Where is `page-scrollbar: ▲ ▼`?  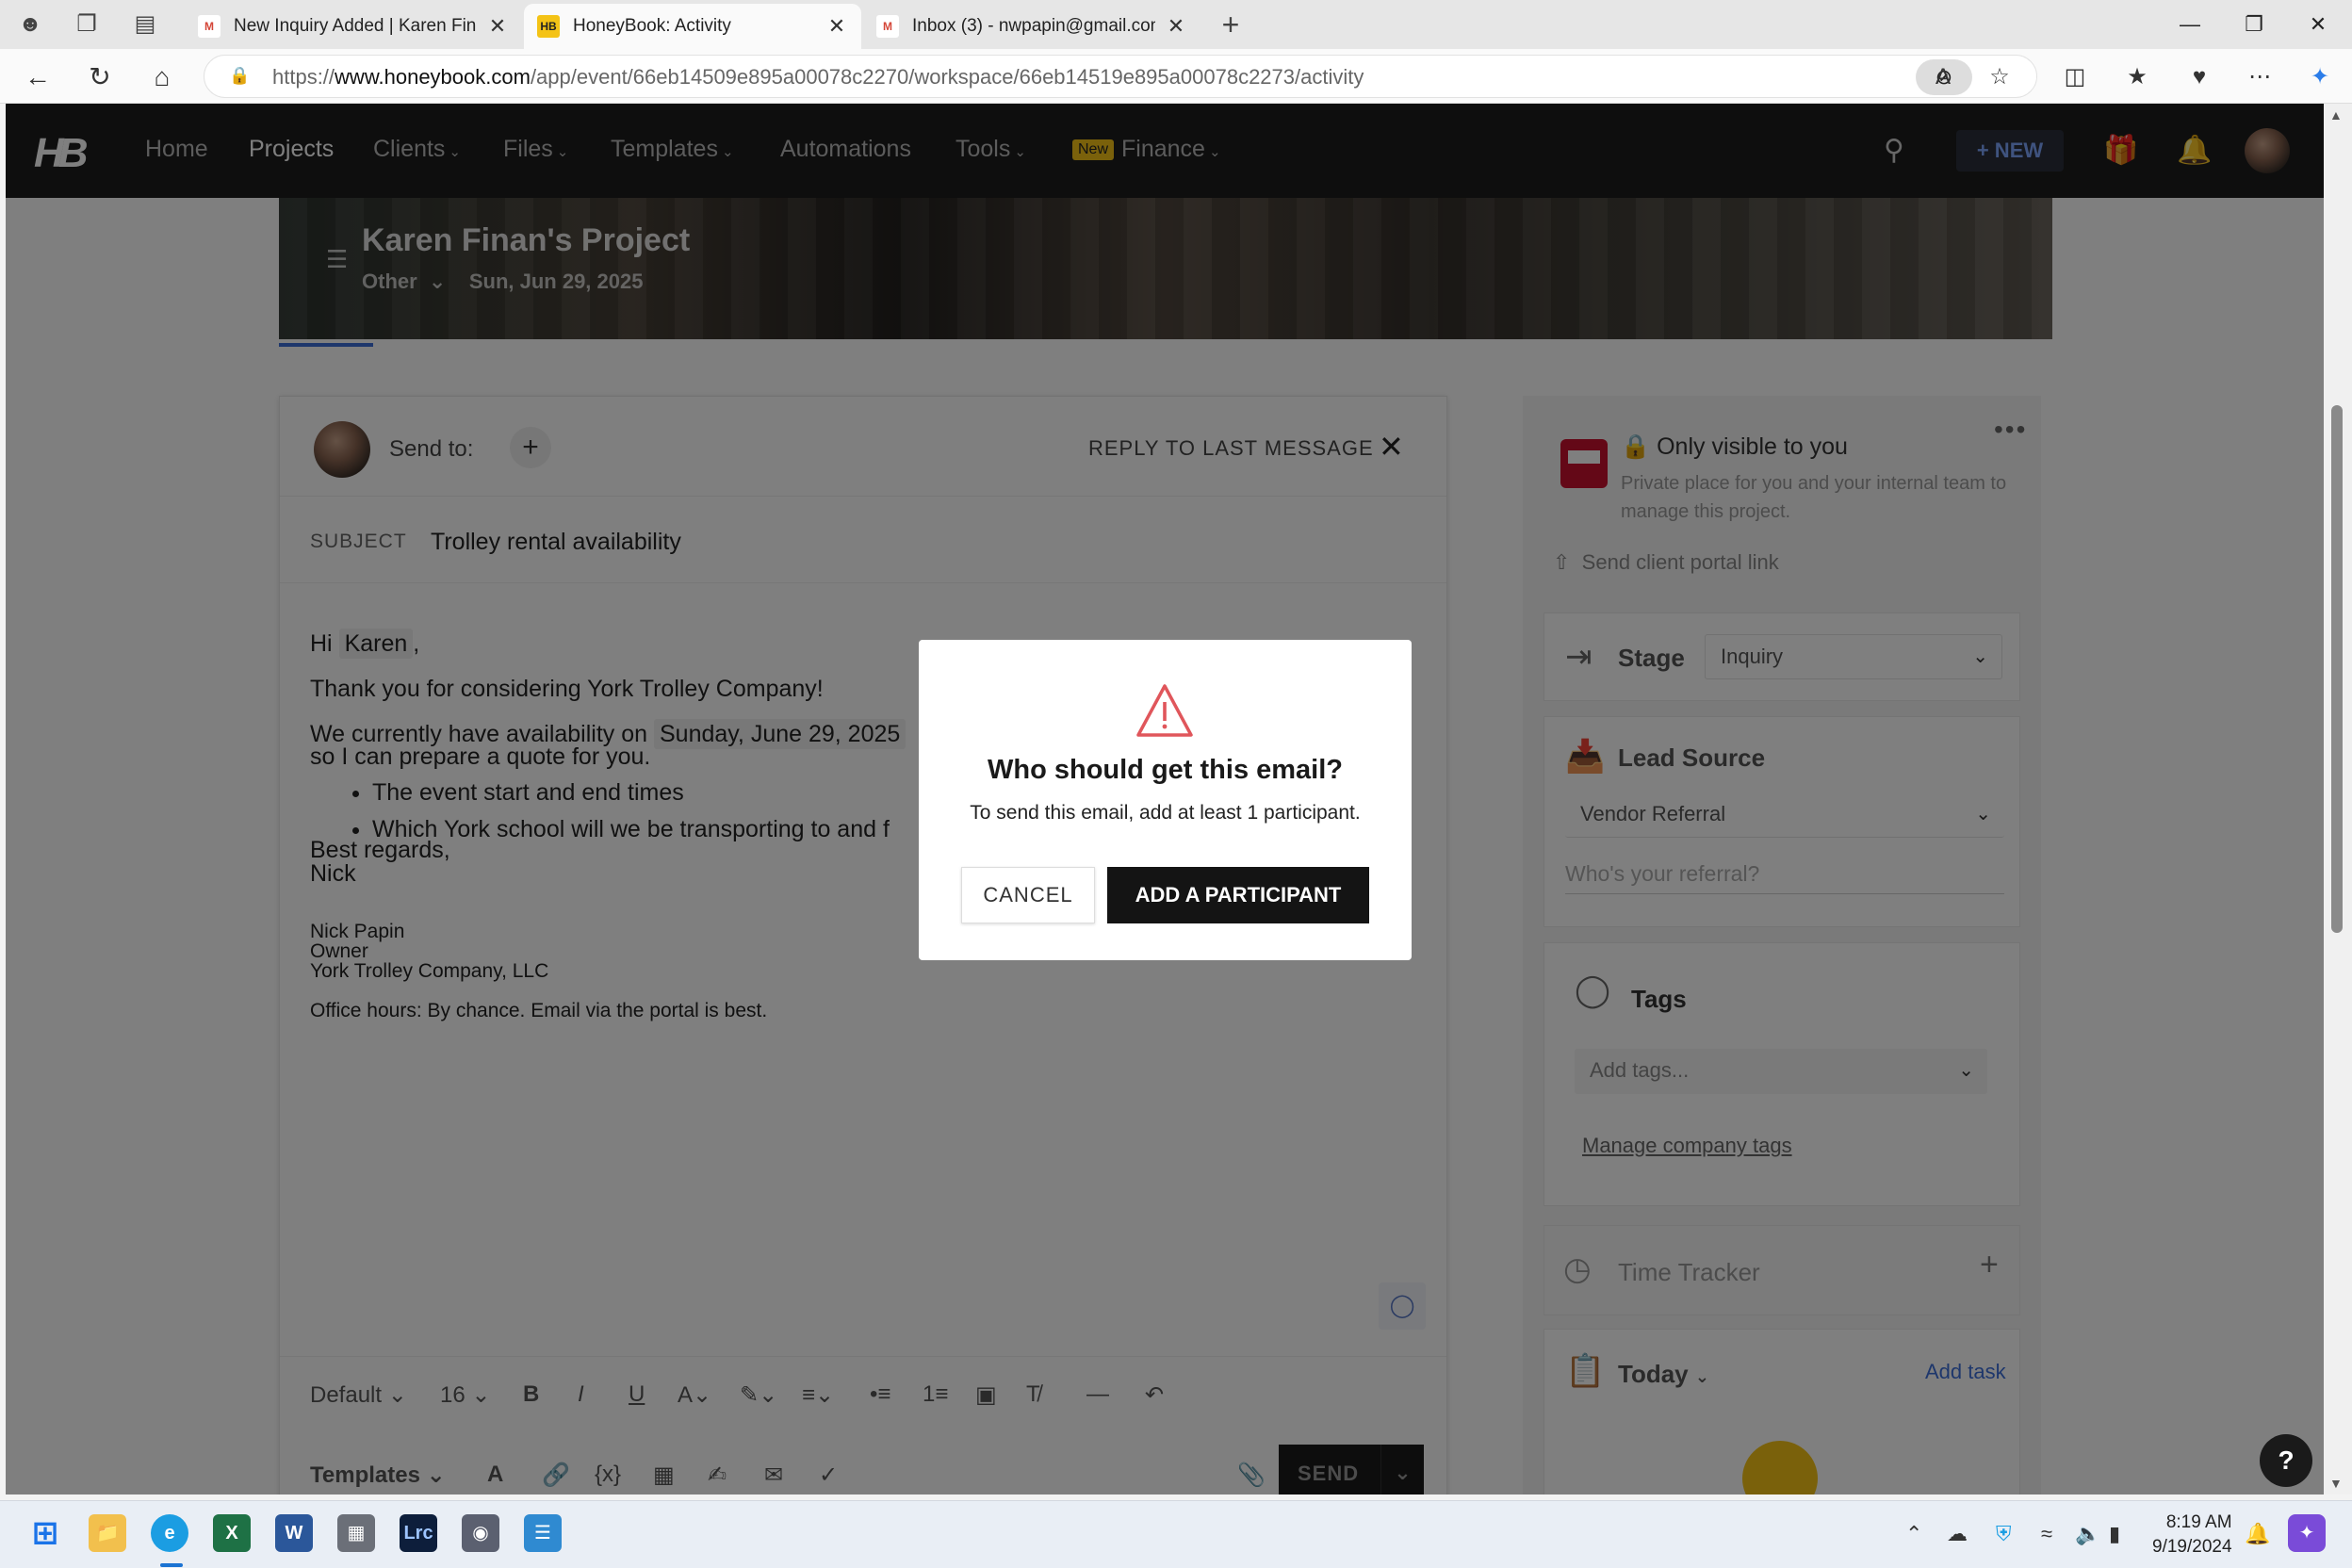 page-scrollbar: ▲ ▼ is located at coordinates (2338, 799).